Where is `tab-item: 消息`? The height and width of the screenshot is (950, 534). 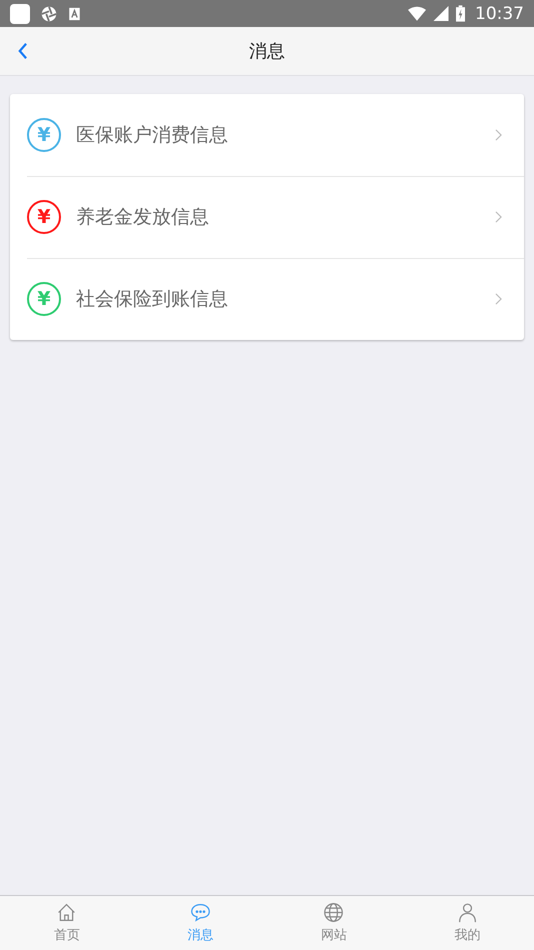
tab-item: 消息 is located at coordinates (200, 923).